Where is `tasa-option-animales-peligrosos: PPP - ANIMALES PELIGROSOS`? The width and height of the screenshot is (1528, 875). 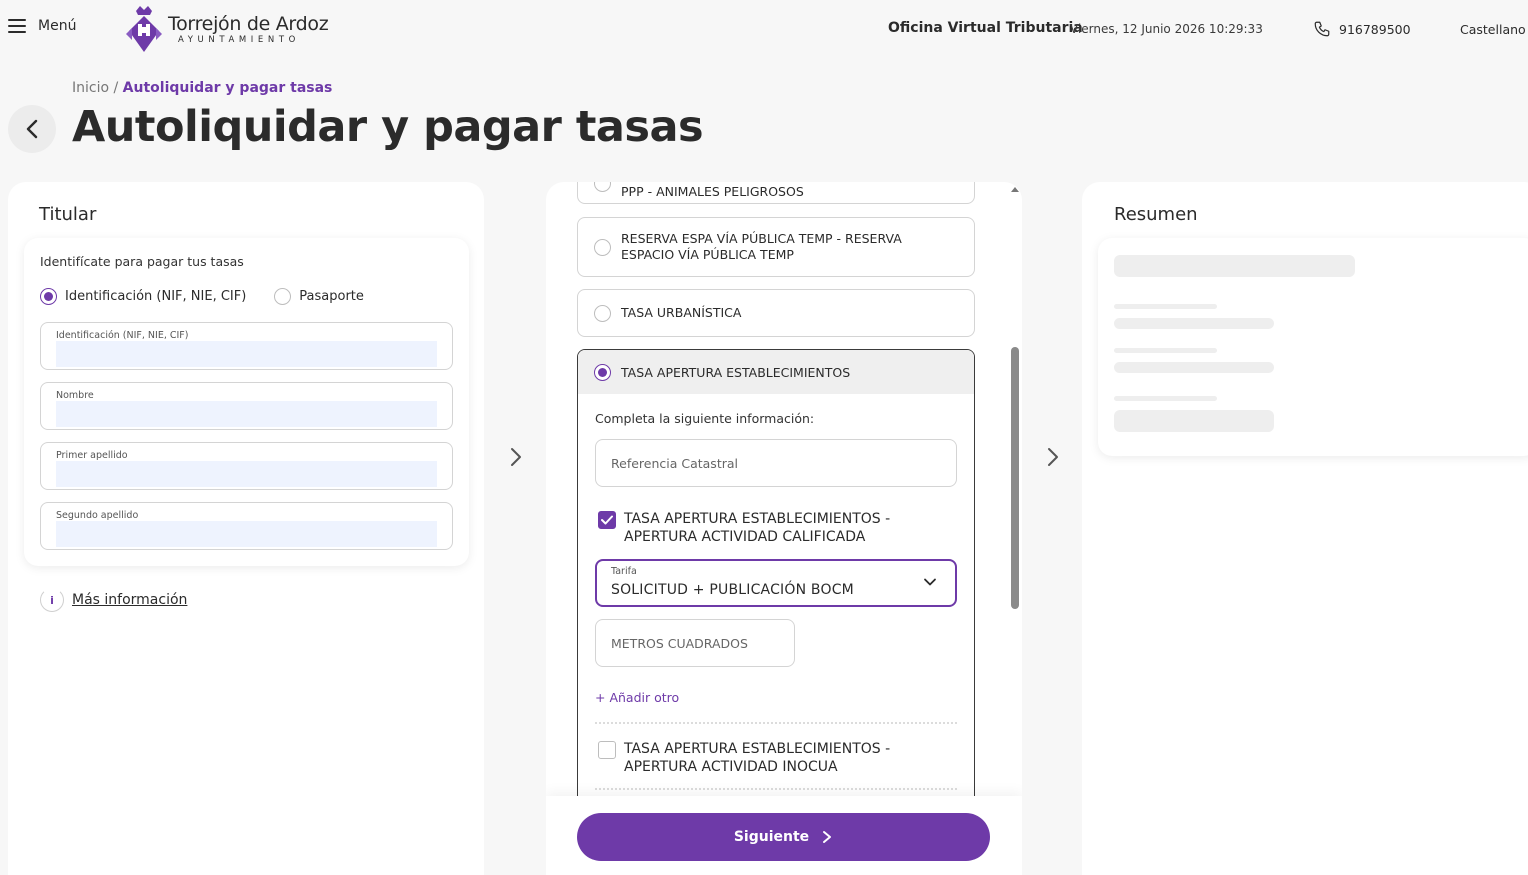 tasa-option-animales-peligrosos: PPP - ANIMALES PELIGROSOS is located at coordinates (776, 193).